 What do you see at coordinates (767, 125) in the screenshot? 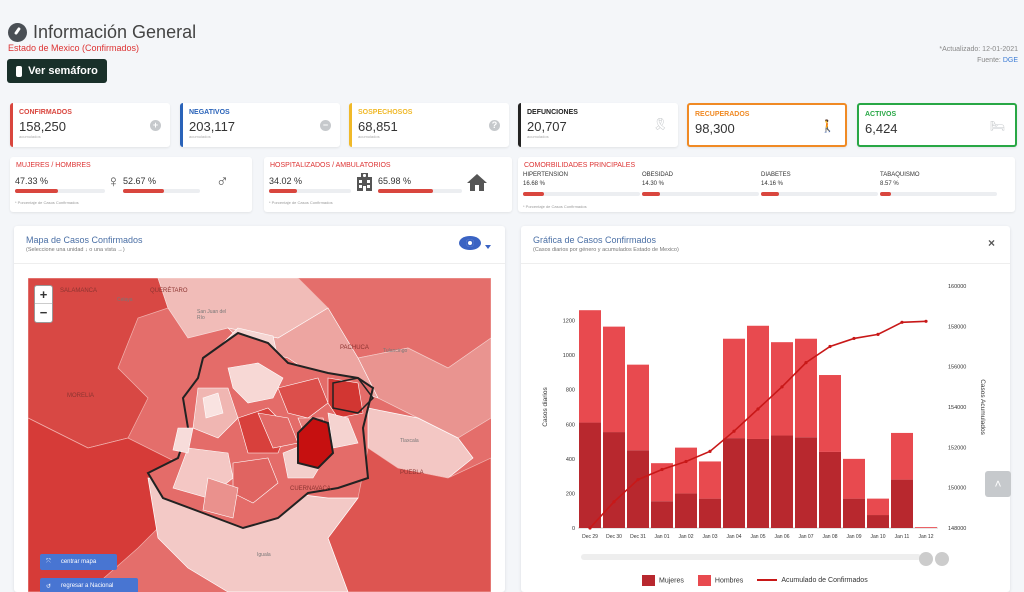
I see `kpi-card-recuperados: RECUPERADOS 98,300 🚶` at bounding box center [767, 125].